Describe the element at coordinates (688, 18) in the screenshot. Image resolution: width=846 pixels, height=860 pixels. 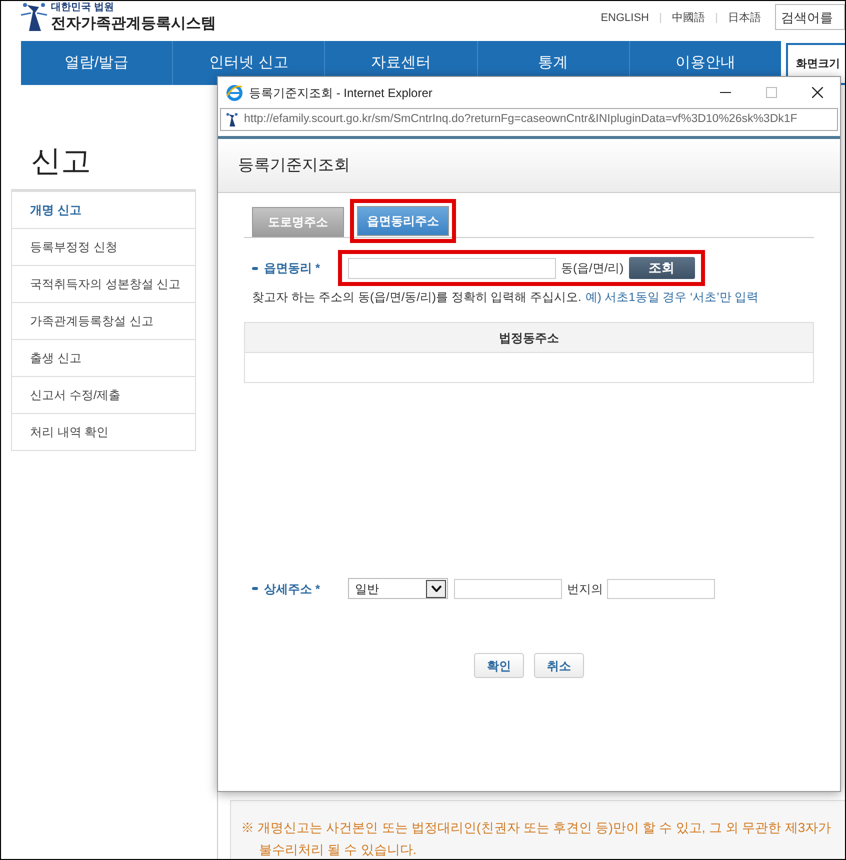
I see `language-link: 中國語` at that location.